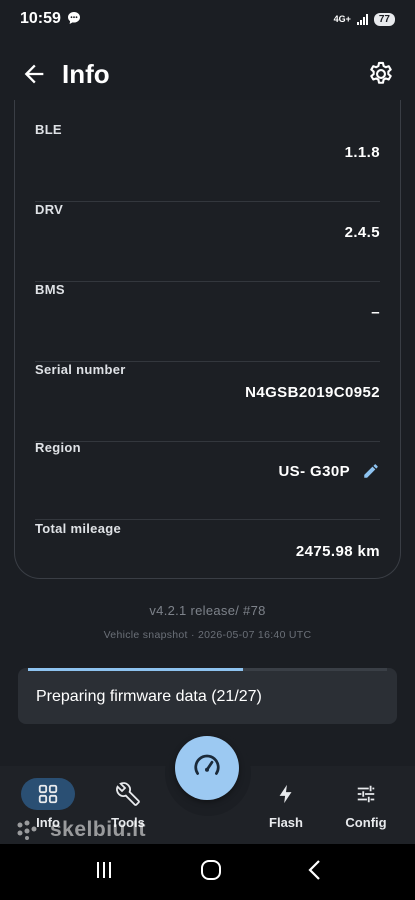 This screenshot has width=415, height=900. What do you see at coordinates (371, 471) in the screenshot?
I see `edit-pencil-icon` at bounding box center [371, 471].